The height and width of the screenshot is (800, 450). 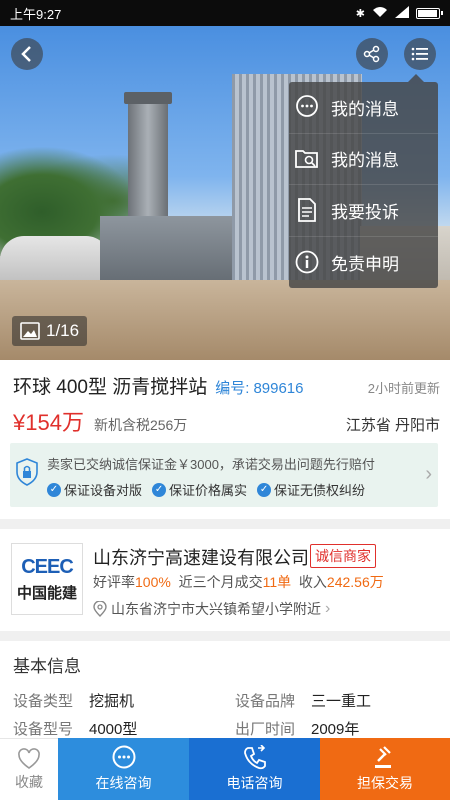 What do you see at coordinates (30, 331) in the screenshot?
I see `image-icon` at bounding box center [30, 331].